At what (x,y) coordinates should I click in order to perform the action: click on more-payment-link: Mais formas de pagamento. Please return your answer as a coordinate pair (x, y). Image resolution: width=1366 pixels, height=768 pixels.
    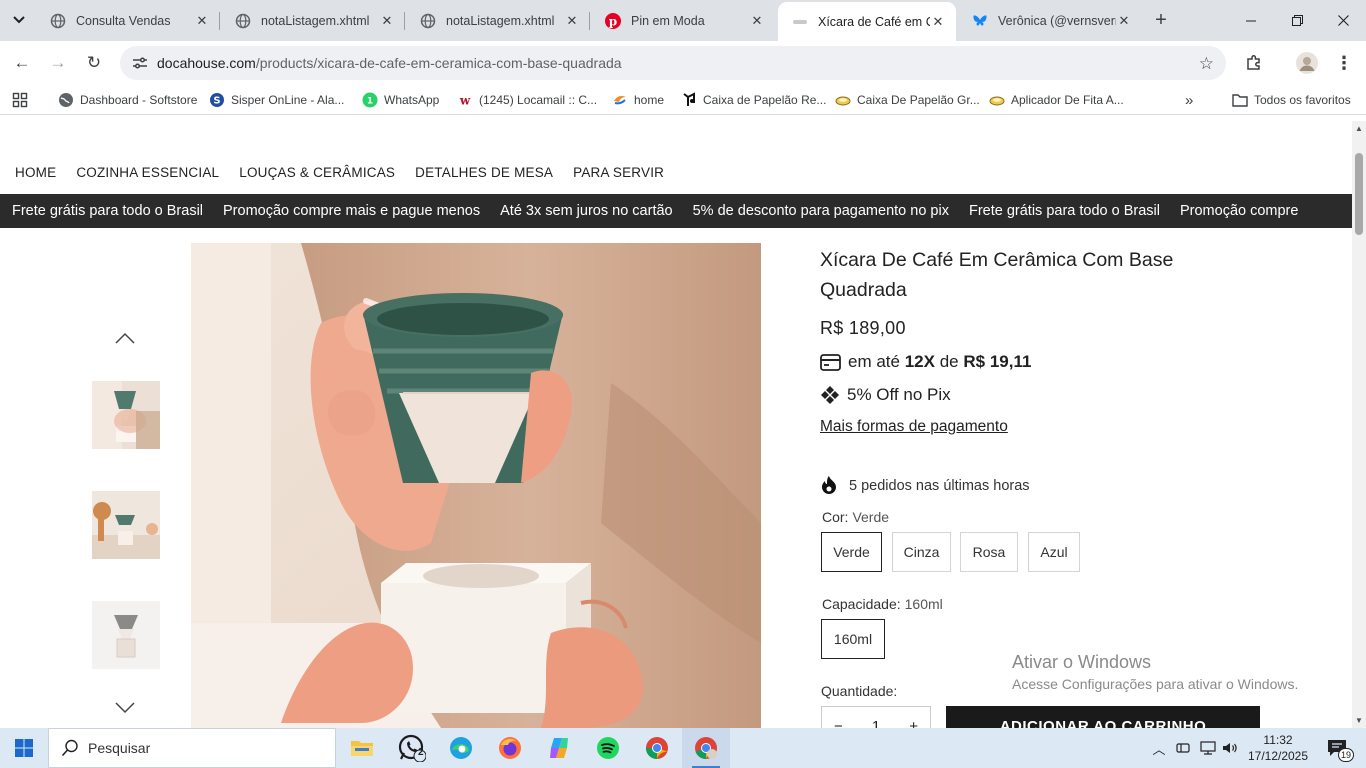
    Looking at the image, I should click on (914, 427).